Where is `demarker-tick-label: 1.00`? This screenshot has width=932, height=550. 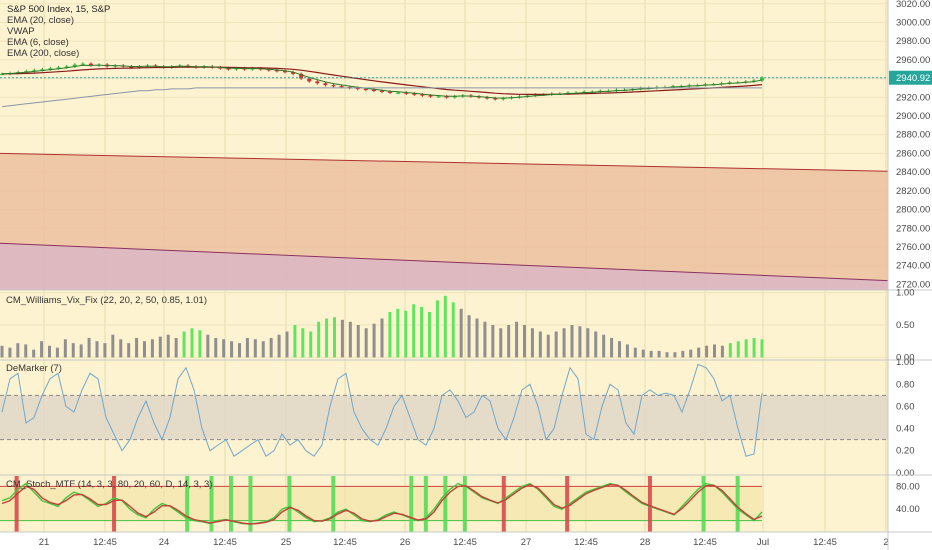 demarker-tick-label: 1.00 is located at coordinates (905, 362).